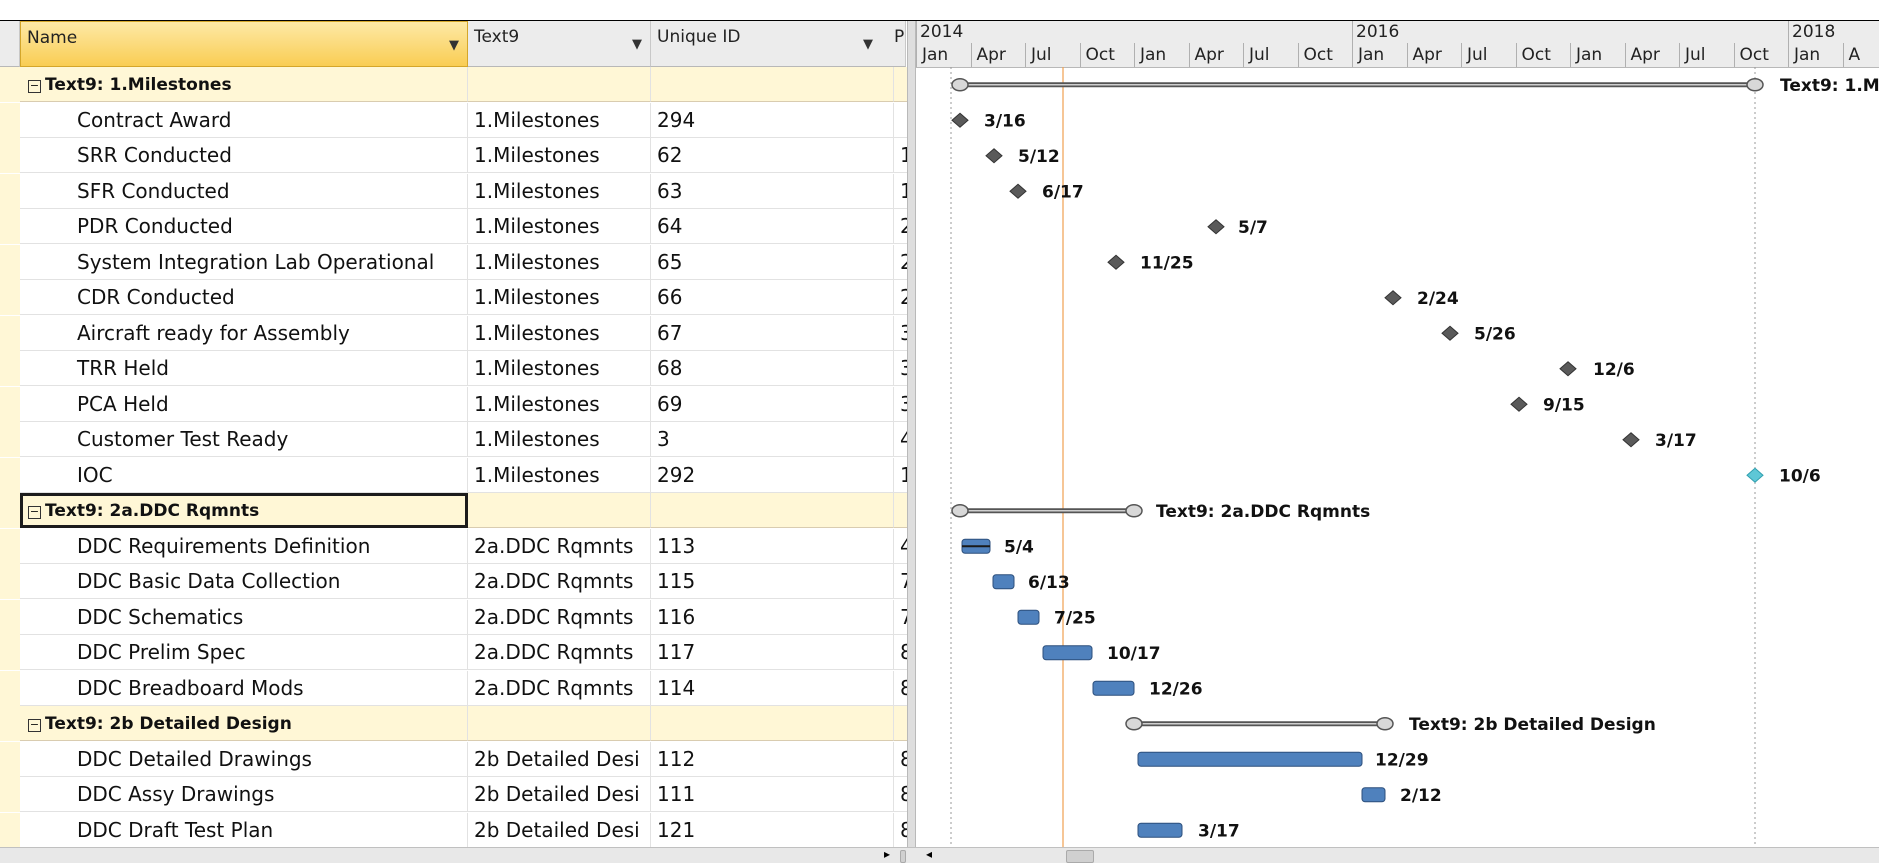 Image resolution: width=1879 pixels, height=863 pixels. Describe the element at coordinates (868, 44) in the screenshot. I see `column-filter-dropdown-icon: ▼` at that location.